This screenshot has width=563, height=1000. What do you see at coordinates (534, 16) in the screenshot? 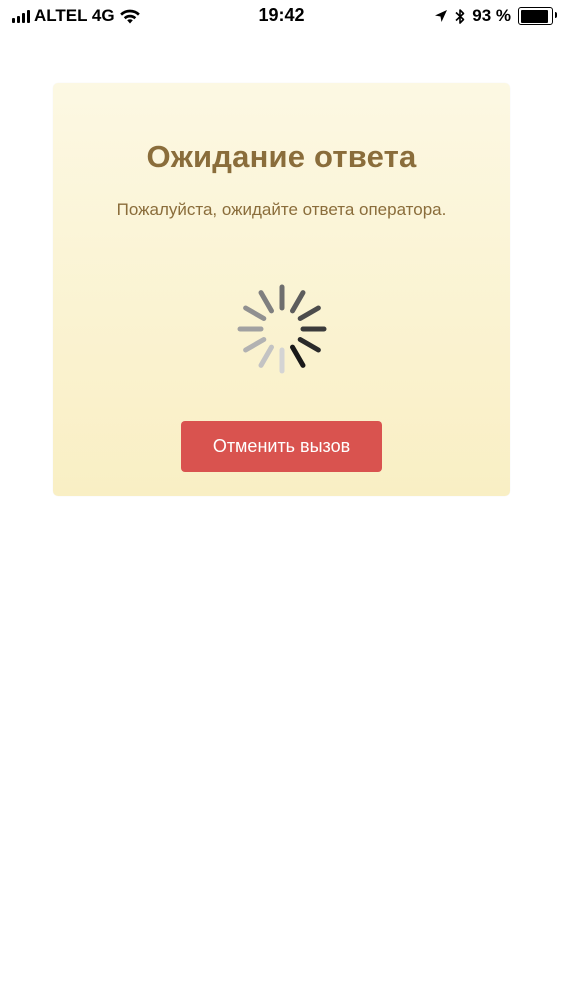
I see `battery-level` at bounding box center [534, 16].